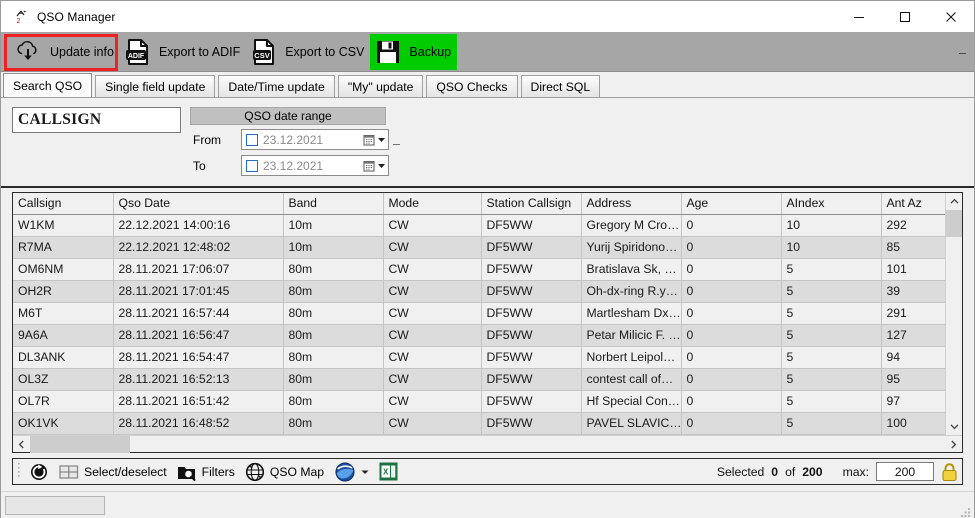 This screenshot has width=975, height=518. I want to click on export-to-csv-button: CSV Export to CSV, so click(308, 52).